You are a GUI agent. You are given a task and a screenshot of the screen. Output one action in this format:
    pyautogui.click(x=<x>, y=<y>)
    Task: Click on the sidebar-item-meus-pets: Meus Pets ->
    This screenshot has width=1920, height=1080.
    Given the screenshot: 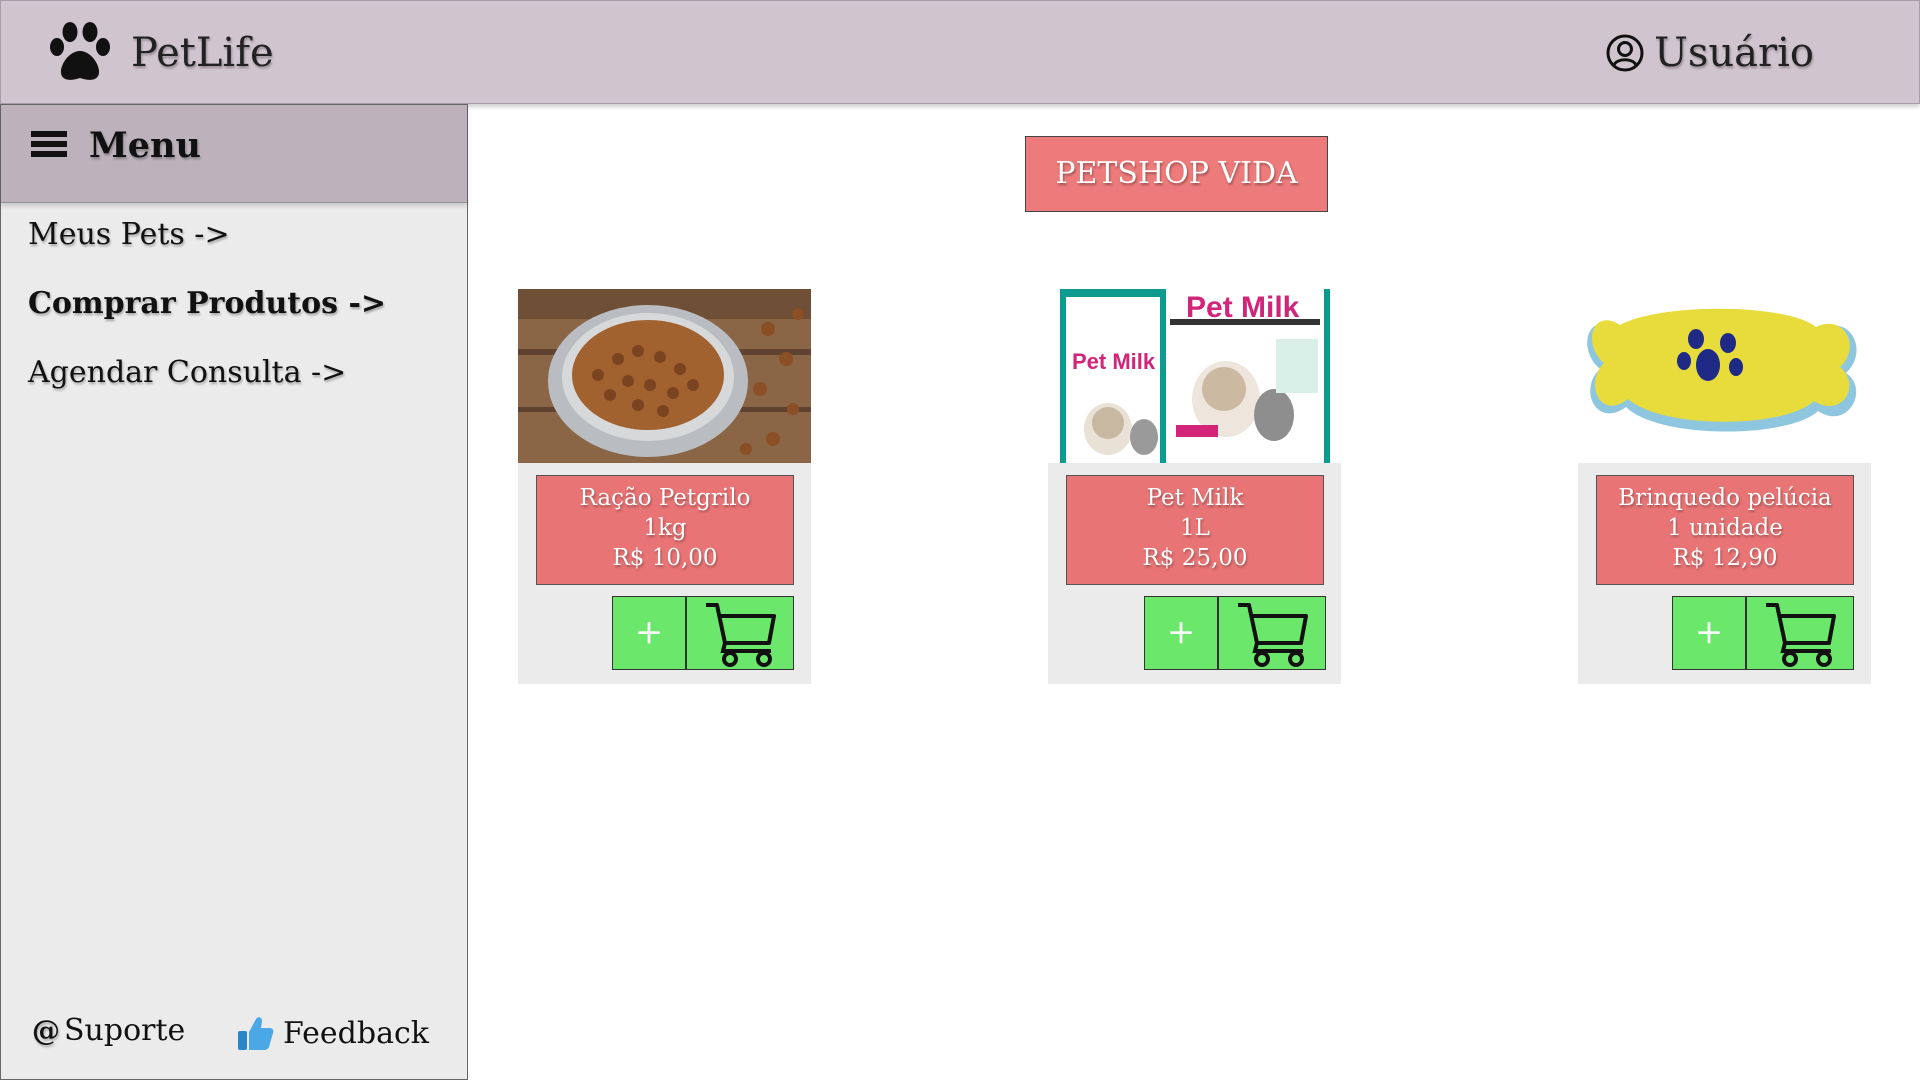 What is the action you would take?
    pyautogui.click(x=129, y=234)
    